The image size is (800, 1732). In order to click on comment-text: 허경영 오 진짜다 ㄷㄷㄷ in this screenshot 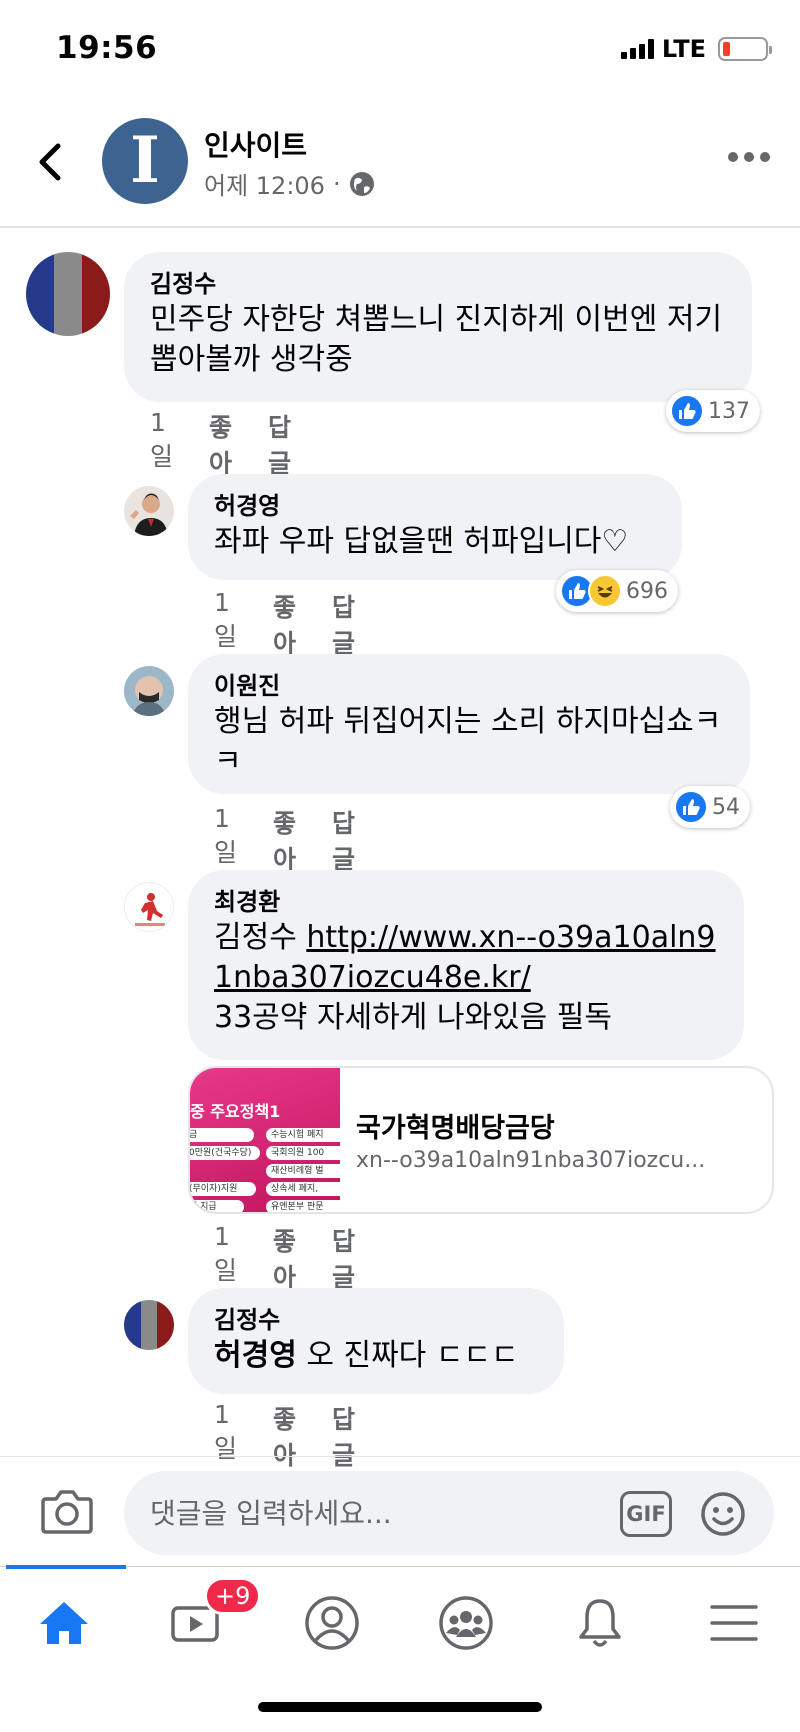, I will do `click(376, 1356)`.